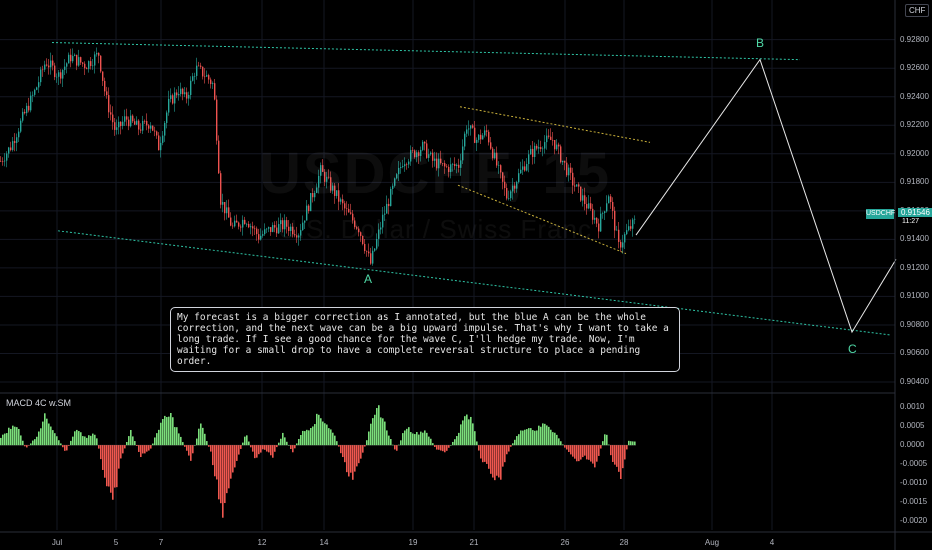 This screenshot has width=932, height=550. What do you see at coordinates (917, 10) in the screenshot?
I see `currency-label: CHF` at bounding box center [917, 10].